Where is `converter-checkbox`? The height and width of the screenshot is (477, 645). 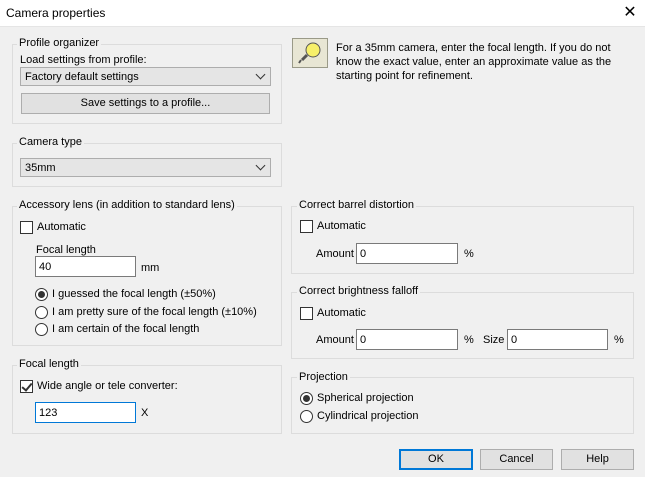
converter-checkbox is located at coordinates (26, 386).